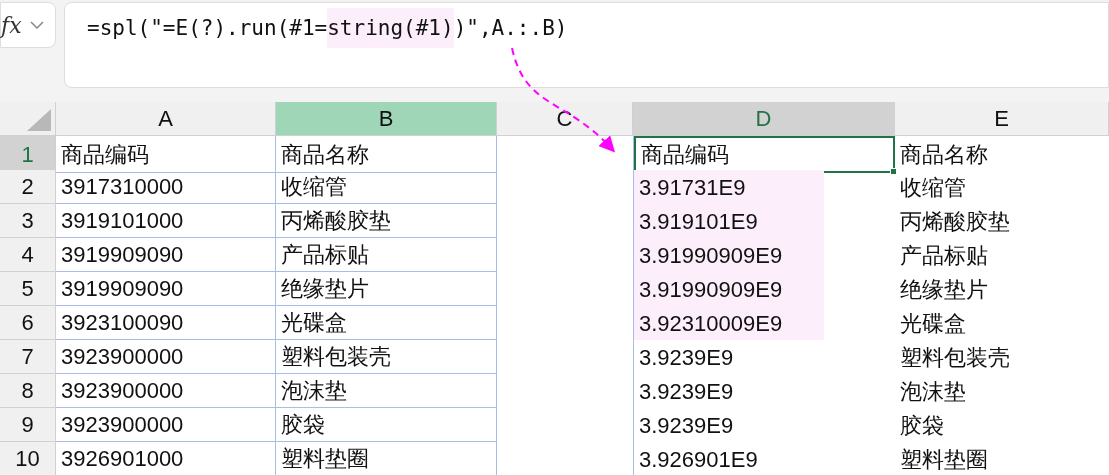 The width and height of the screenshot is (1109, 475). What do you see at coordinates (386, 221) in the screenshot?
I see `table-cell: 丙烯酸胶垫` at bounding box center [386, 221].